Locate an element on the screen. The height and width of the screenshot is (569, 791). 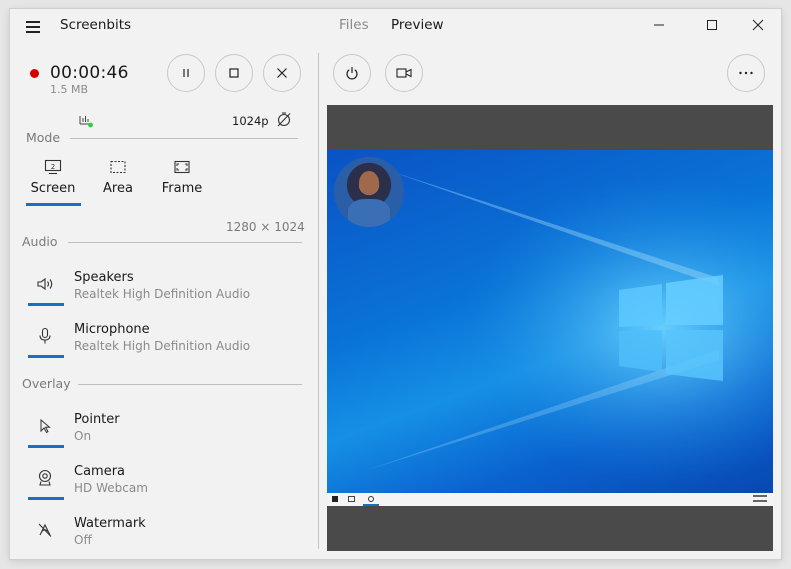
taskbar-active-indicator is located at coordinates (371, 505).